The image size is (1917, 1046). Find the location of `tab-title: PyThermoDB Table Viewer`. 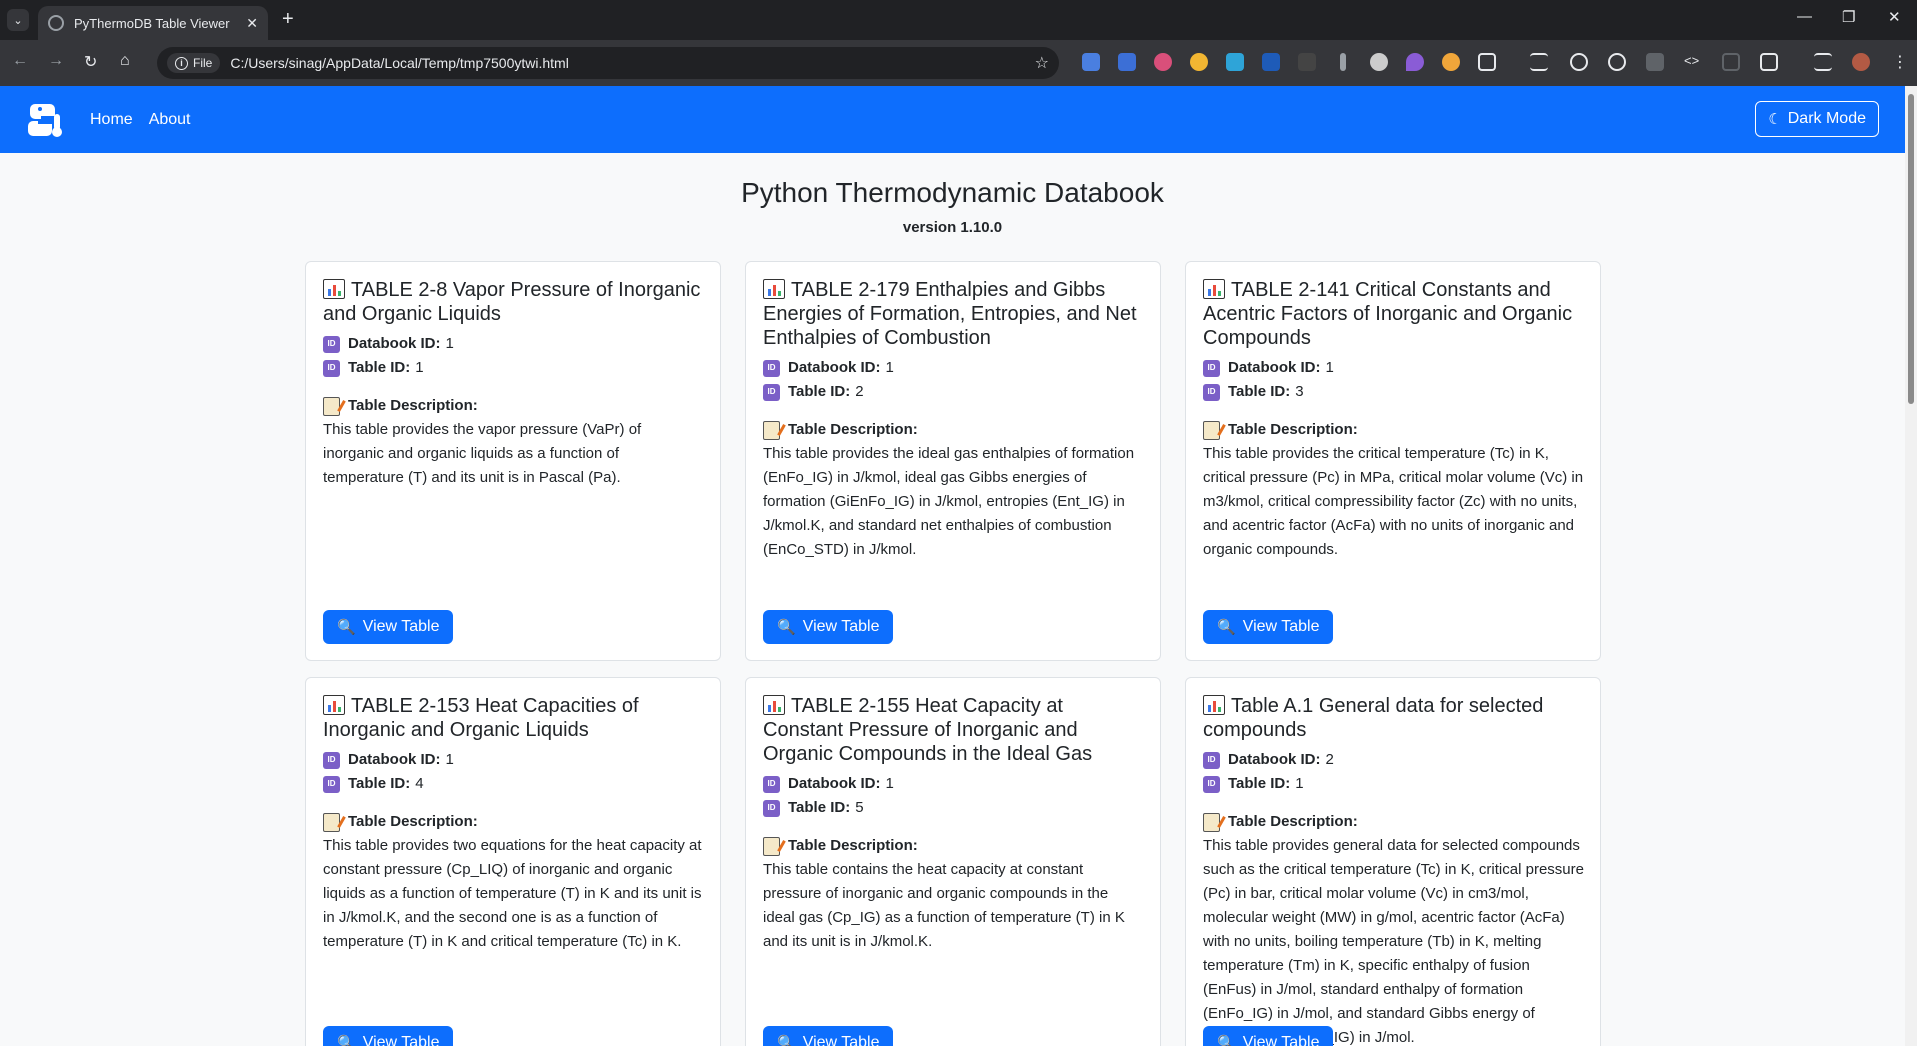

tab-title: PyThermoDB Table Viewer is located at coordinates (152, 23).